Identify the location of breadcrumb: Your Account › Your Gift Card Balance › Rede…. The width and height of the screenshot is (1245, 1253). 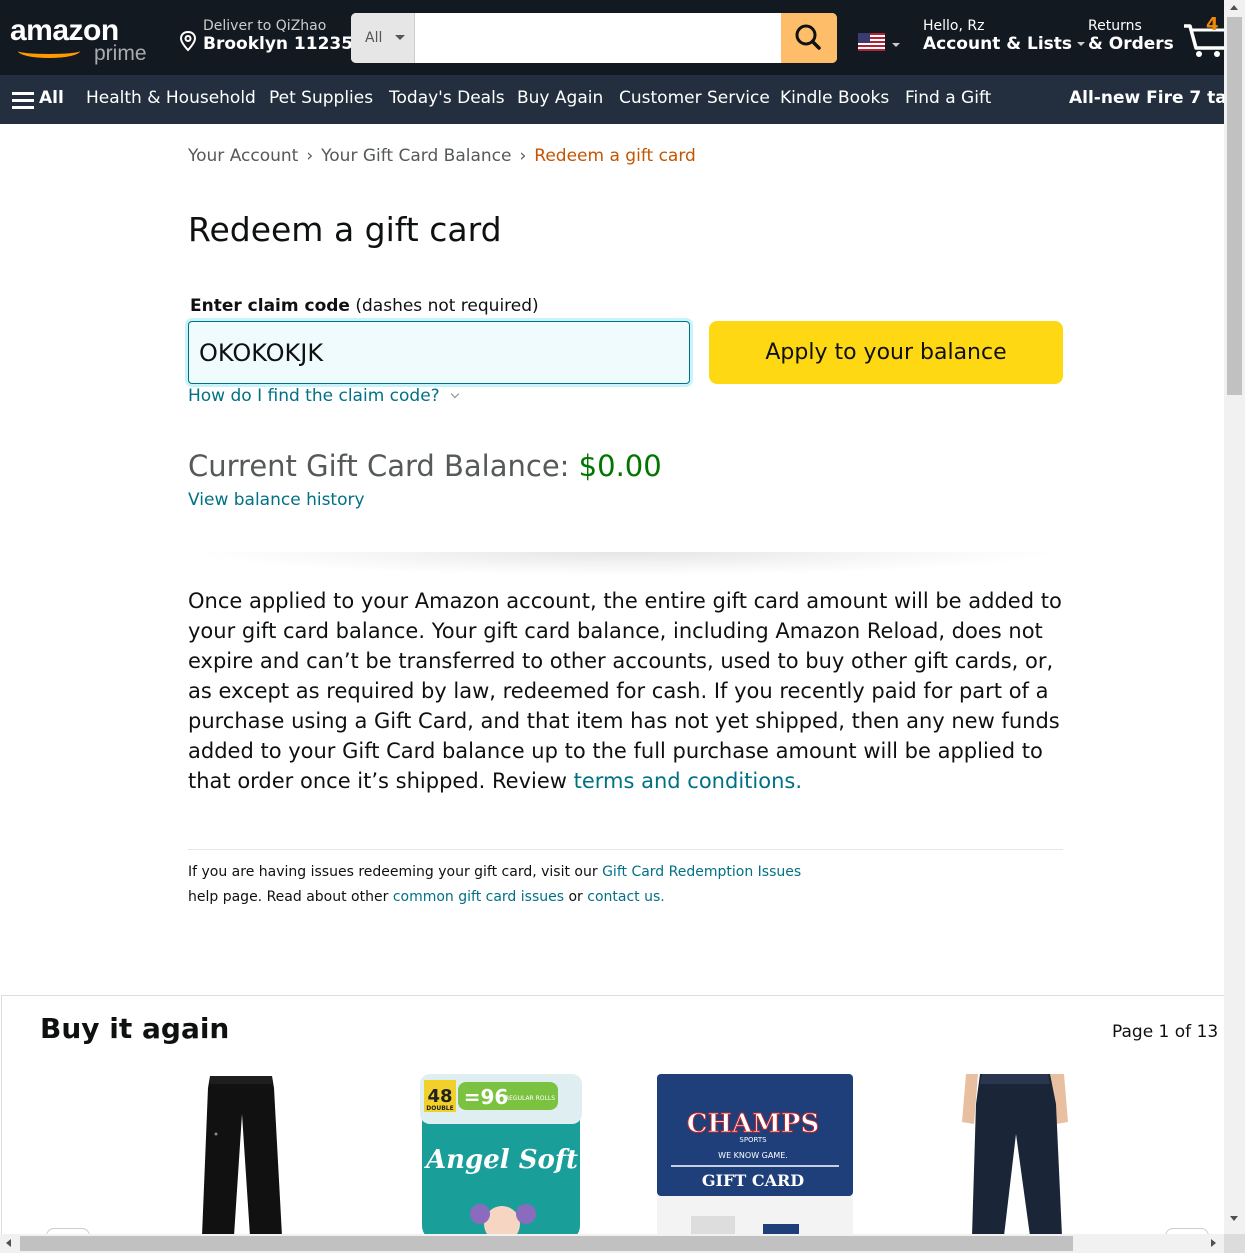
(442, 156).